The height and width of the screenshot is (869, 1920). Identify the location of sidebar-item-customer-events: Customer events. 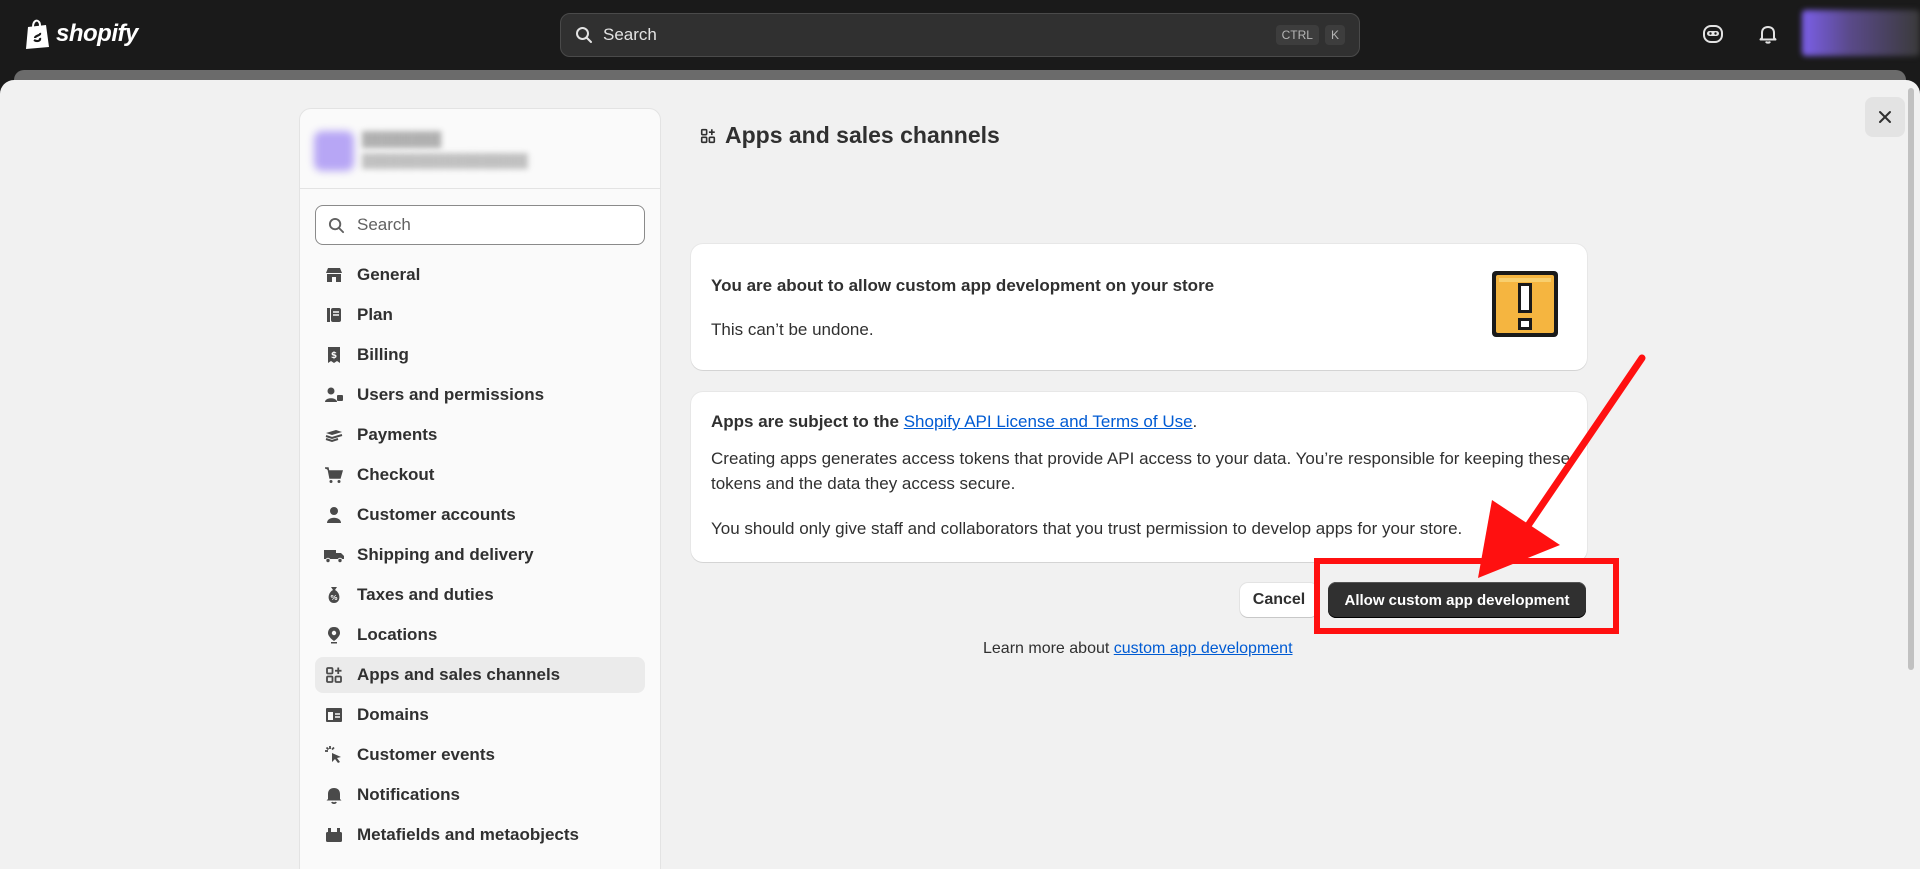
(480, 755).